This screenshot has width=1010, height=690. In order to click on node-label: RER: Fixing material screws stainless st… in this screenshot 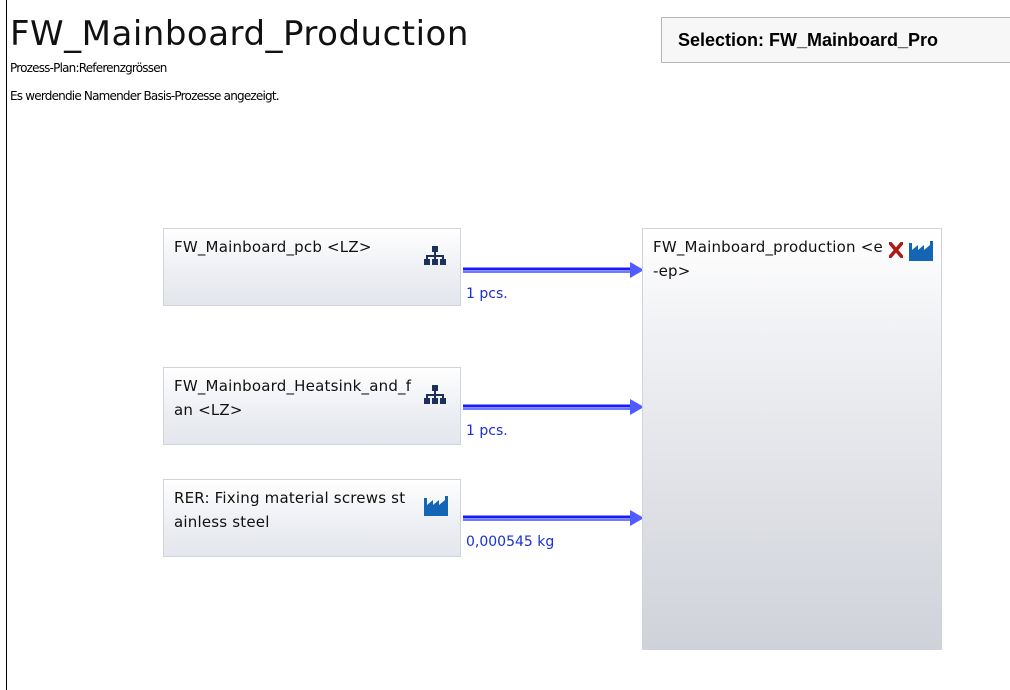, I will do `click(290, 510)`.